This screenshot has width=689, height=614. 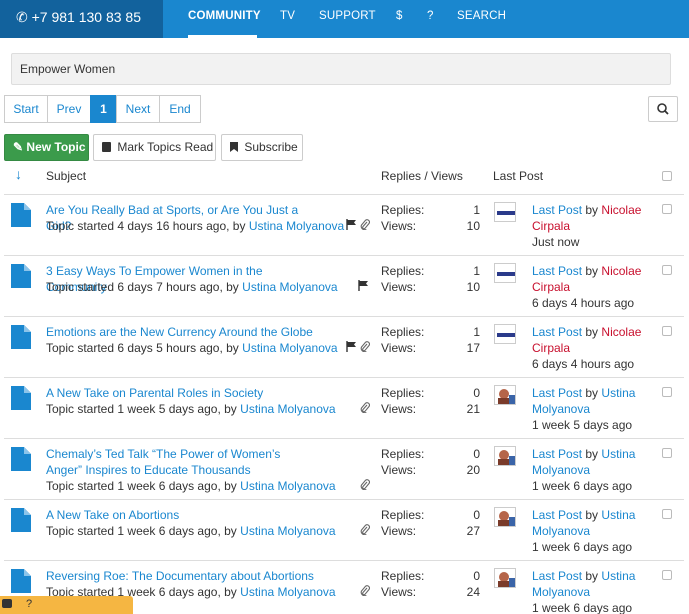 What do you see at coordinates (66, 605) in the screenshot?
I see `chat-widget: ?` at bounding box center [66, 605].